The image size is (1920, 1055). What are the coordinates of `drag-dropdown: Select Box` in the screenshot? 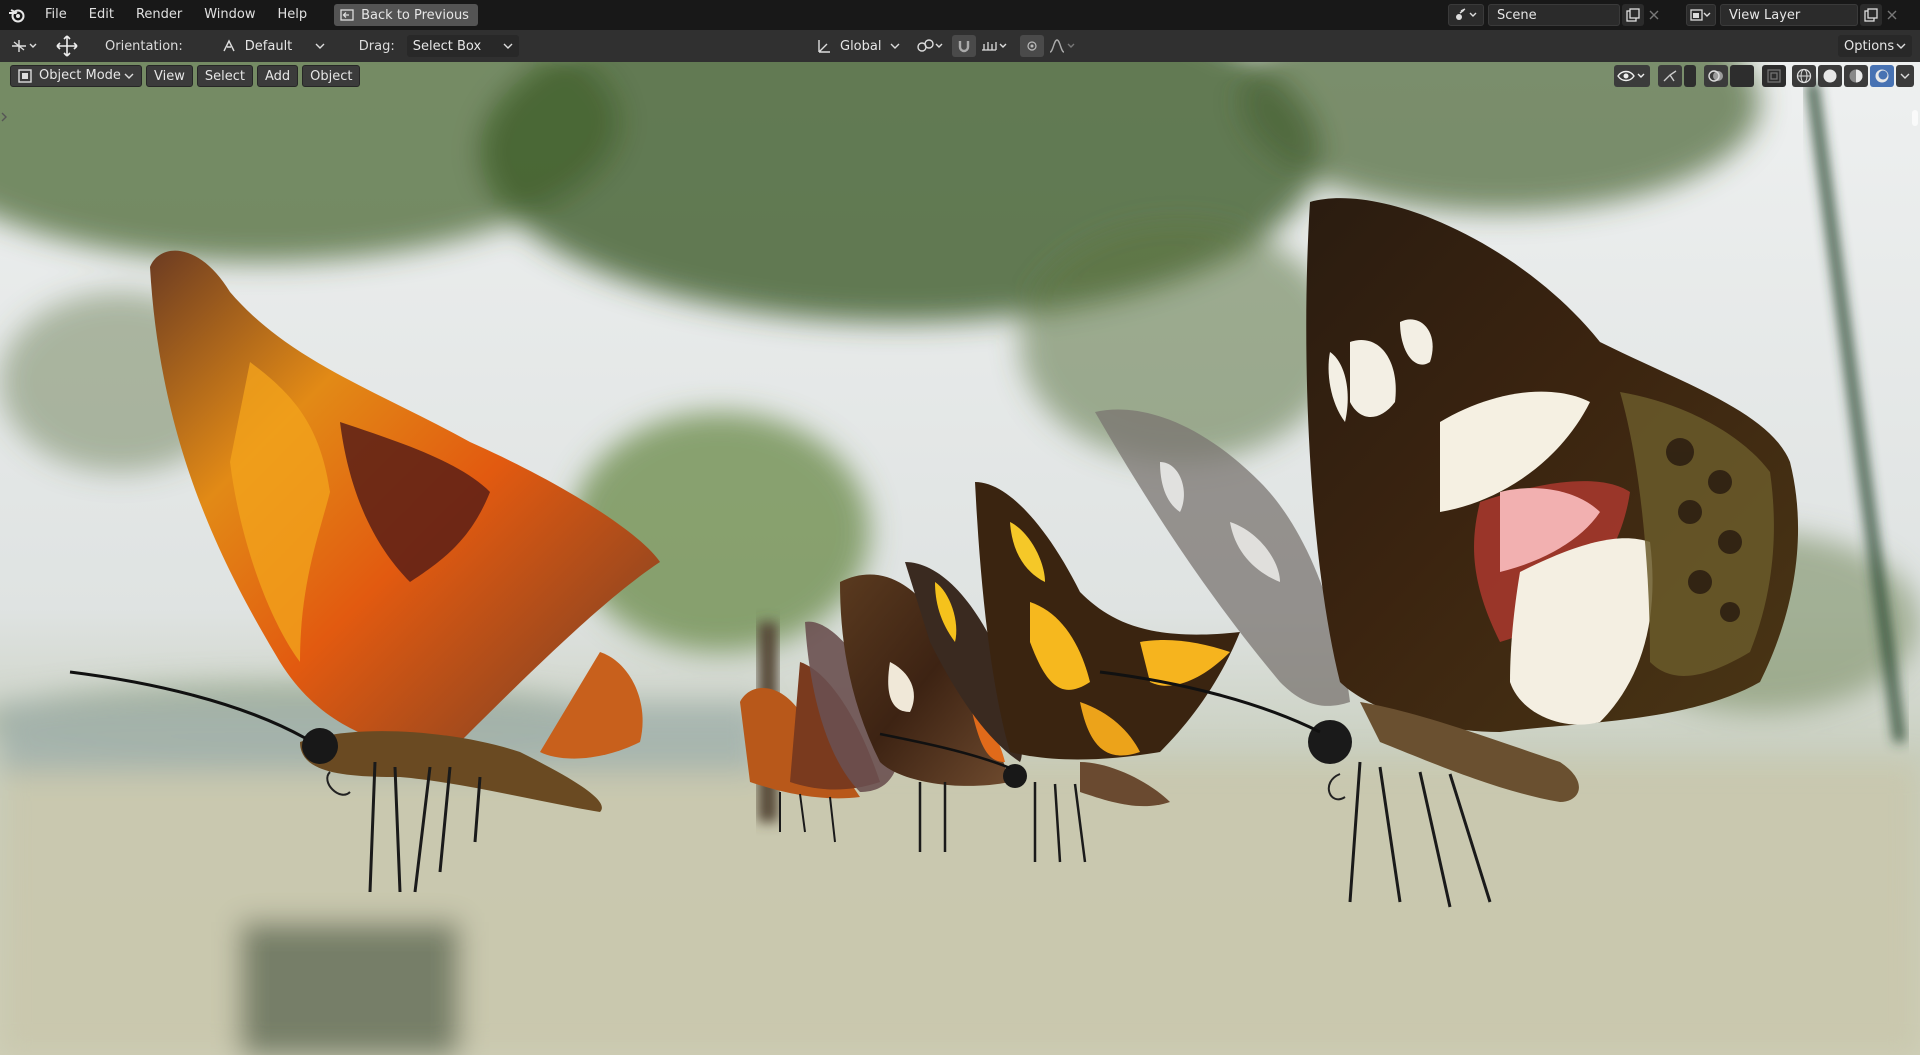 It's located at (462, 46).